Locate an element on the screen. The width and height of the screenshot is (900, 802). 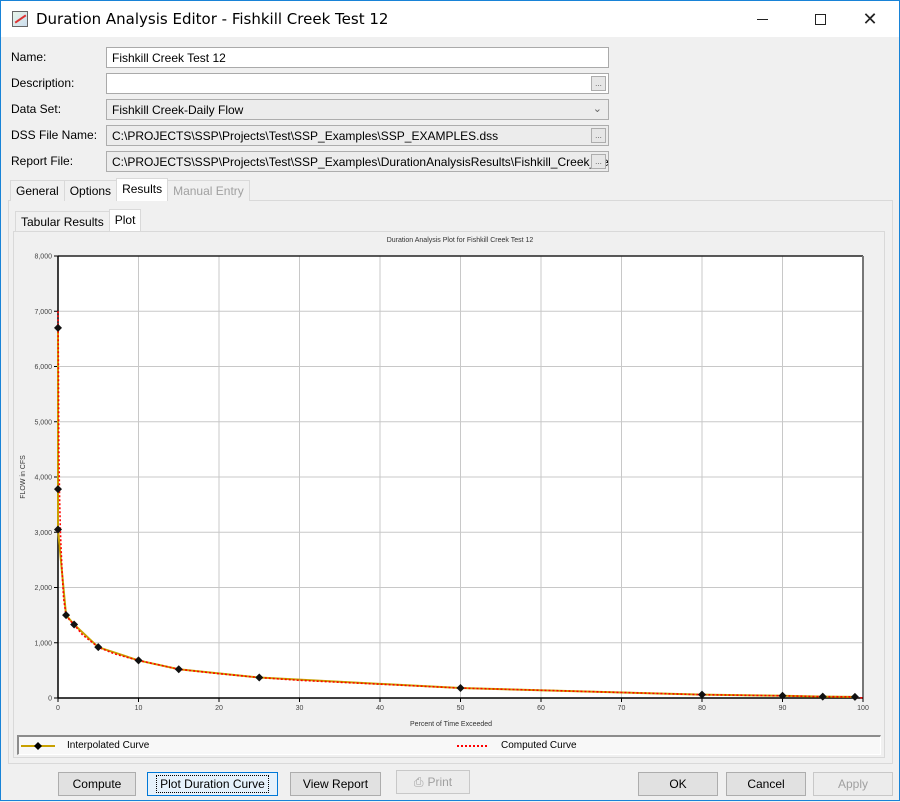
x-tick-label: 30 is located at coordinates (300, 708).